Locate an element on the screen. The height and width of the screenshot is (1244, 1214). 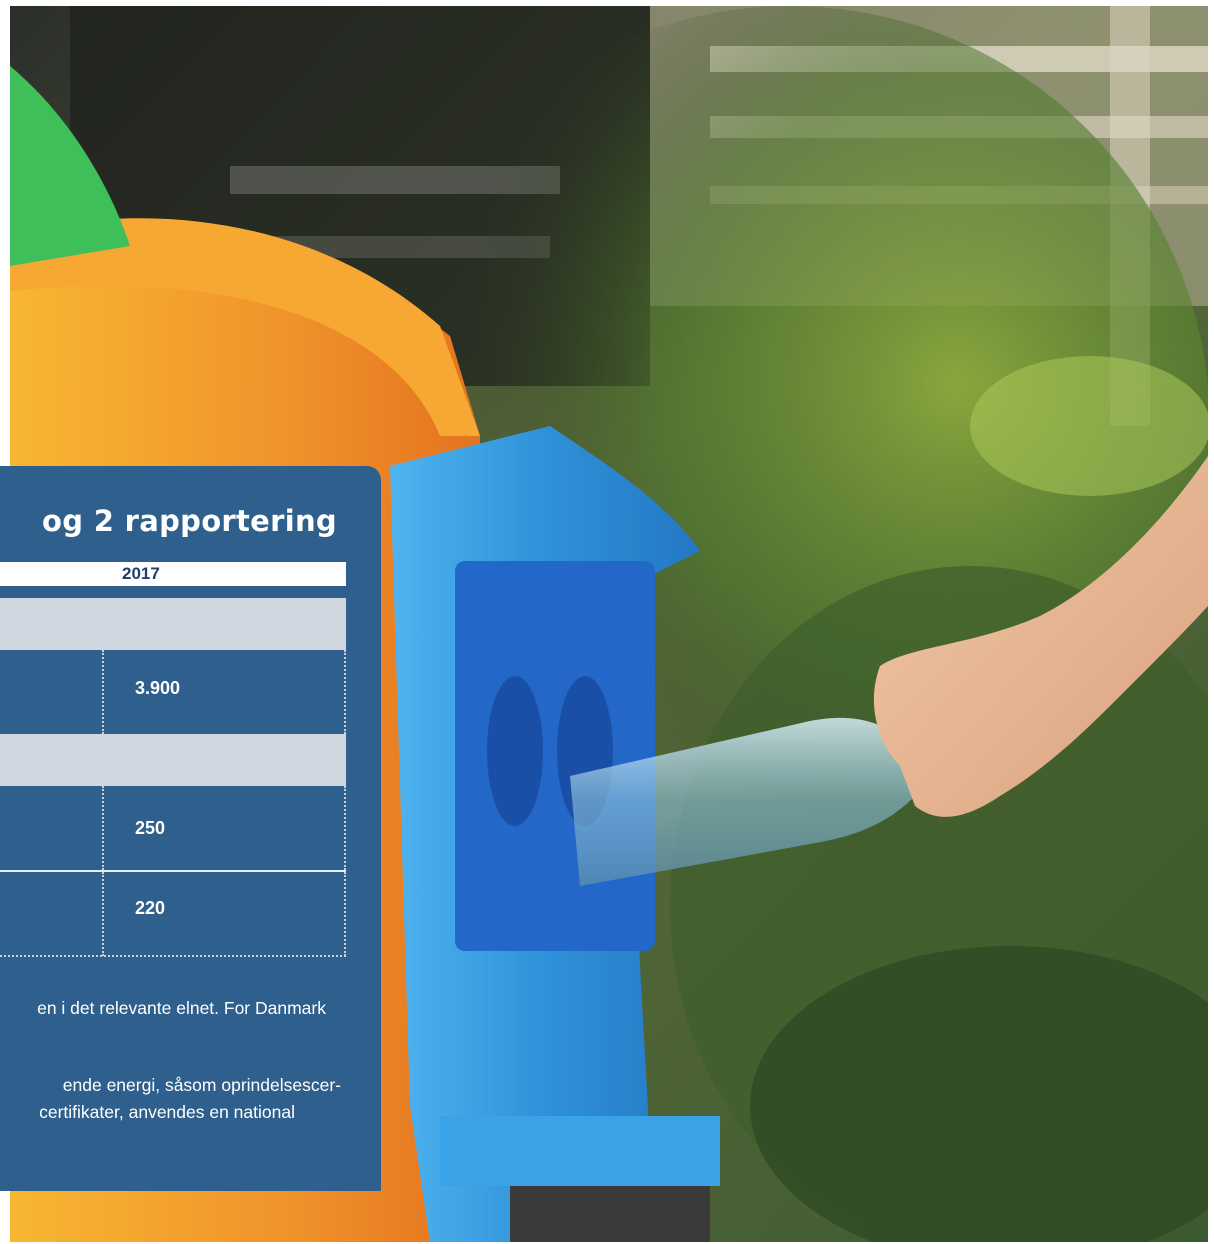
year-header: 2017 is located at coordinates (141, 573).